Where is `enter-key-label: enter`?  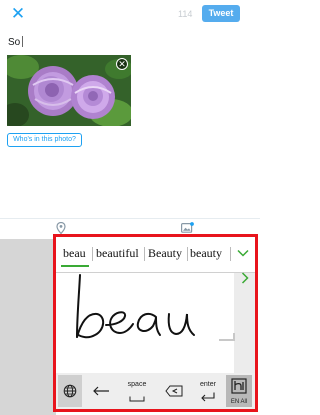 enter-key-label: enter is located at coordinates (208, 384).